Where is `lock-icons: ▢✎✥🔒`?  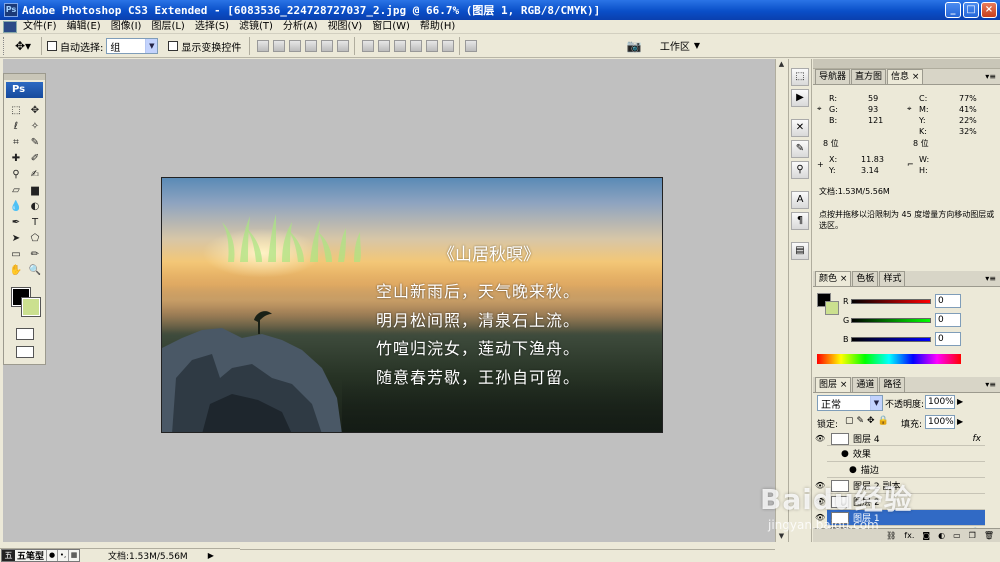
lock-icons: ▢✎✥🔒 is located at coordinates (868, 421).